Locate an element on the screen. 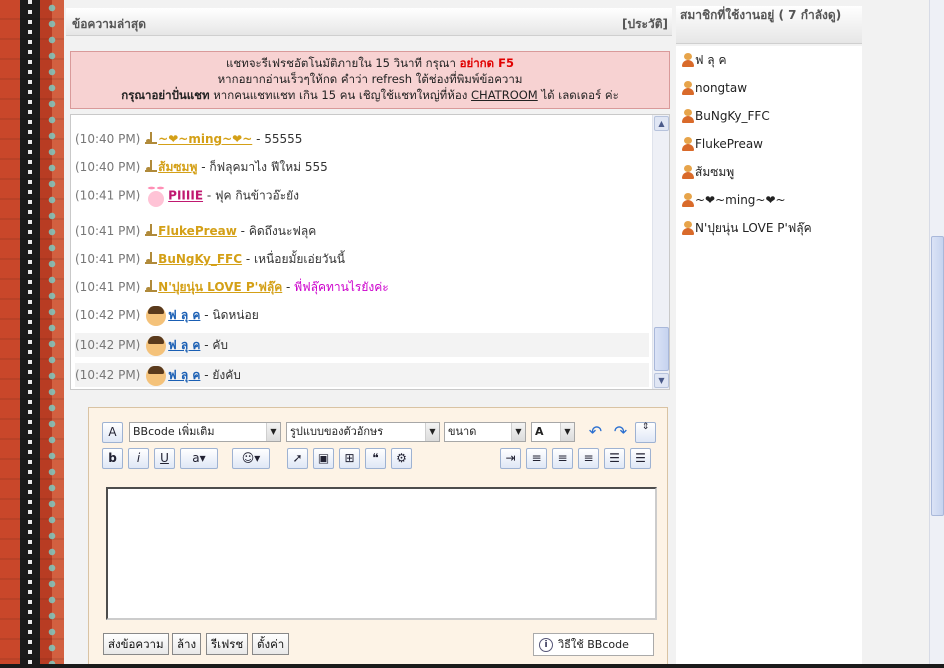  scroll-thumb is located at coordinates (661, 349).